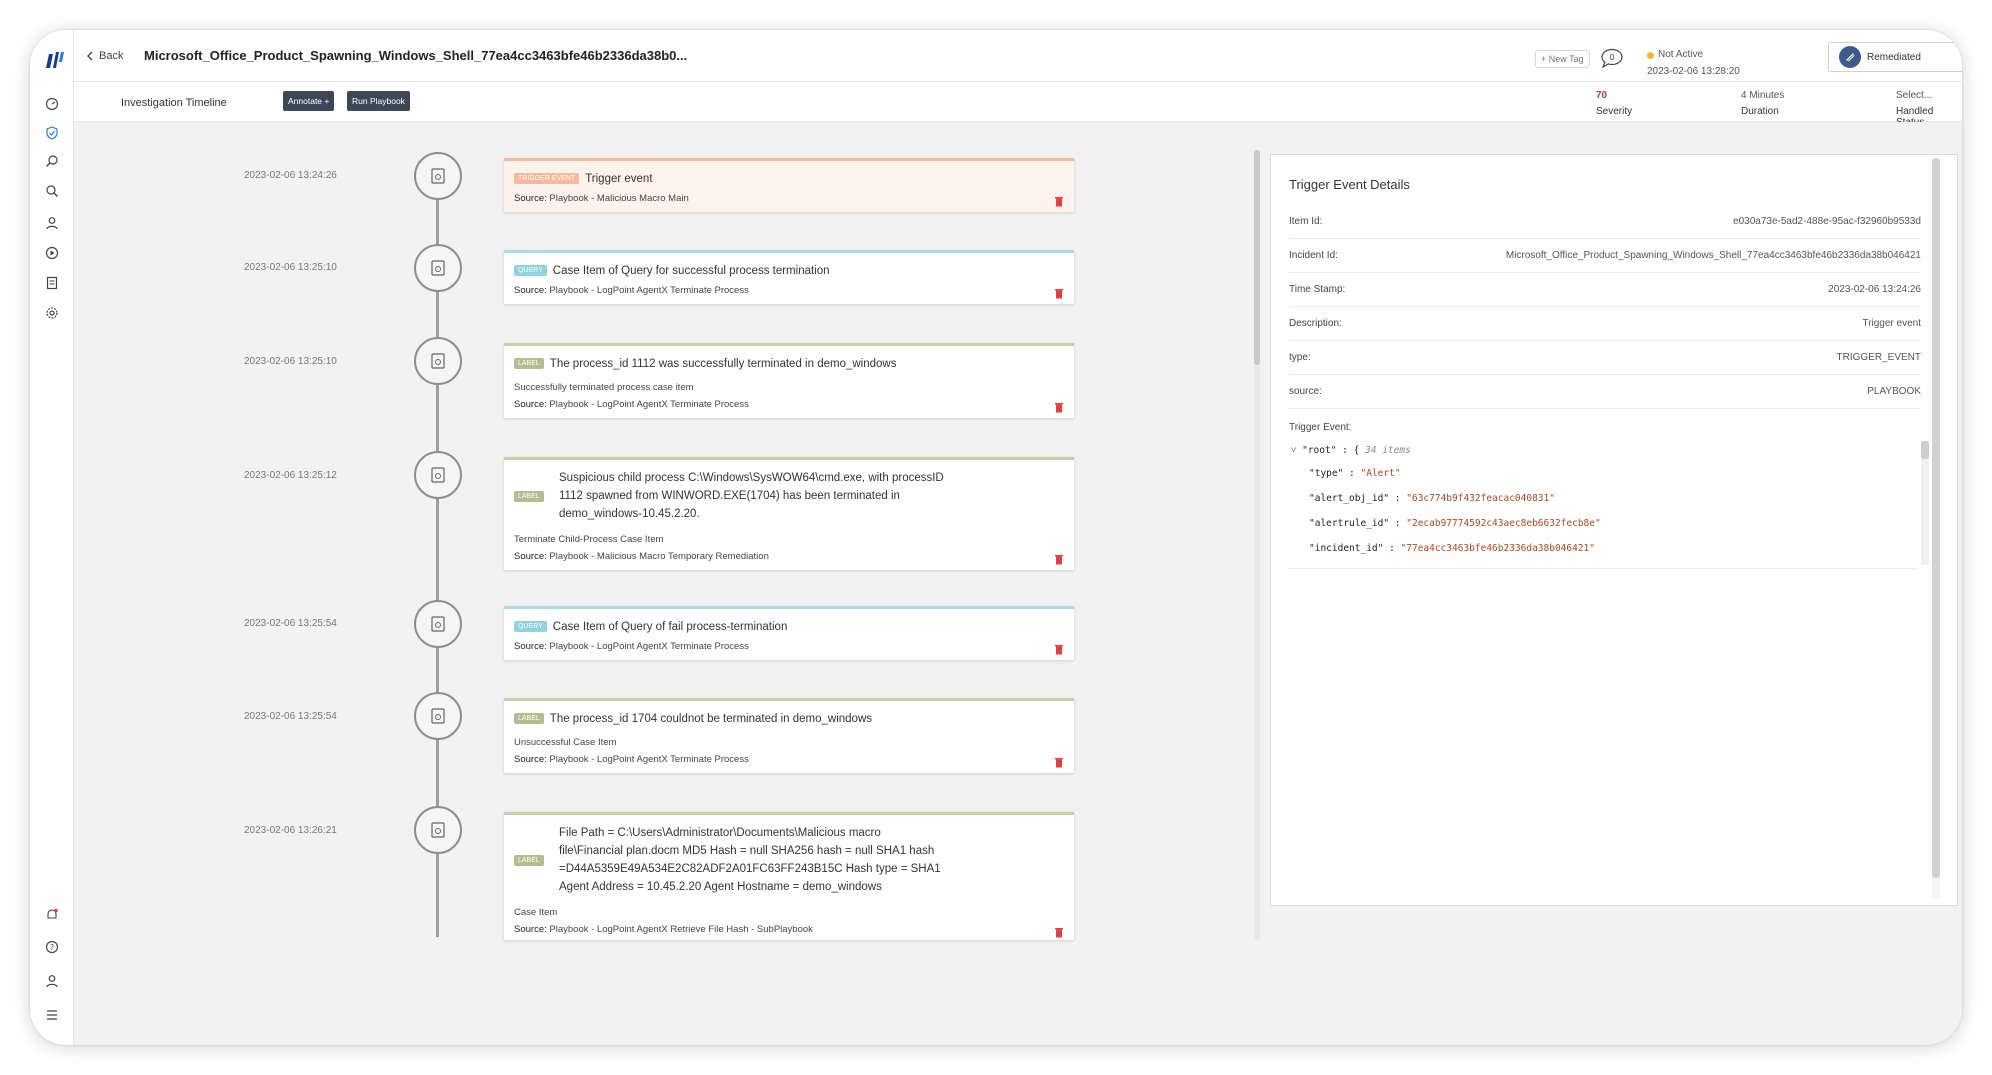  I want to click on json-value: "Alert", so click(1380, 473).